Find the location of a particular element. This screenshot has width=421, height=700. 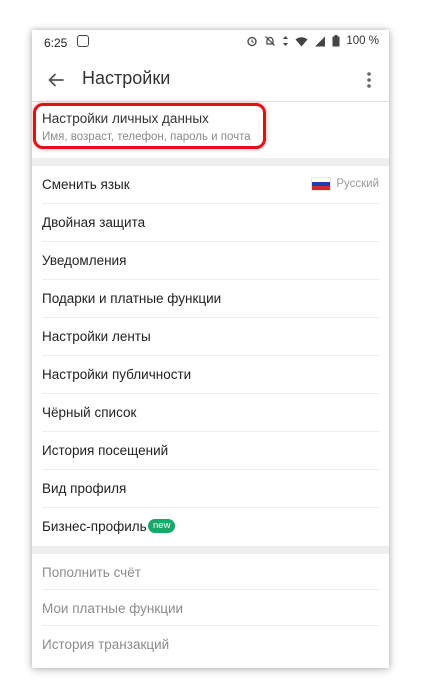

data-arrows-icon is located at coordinates (286, 41).